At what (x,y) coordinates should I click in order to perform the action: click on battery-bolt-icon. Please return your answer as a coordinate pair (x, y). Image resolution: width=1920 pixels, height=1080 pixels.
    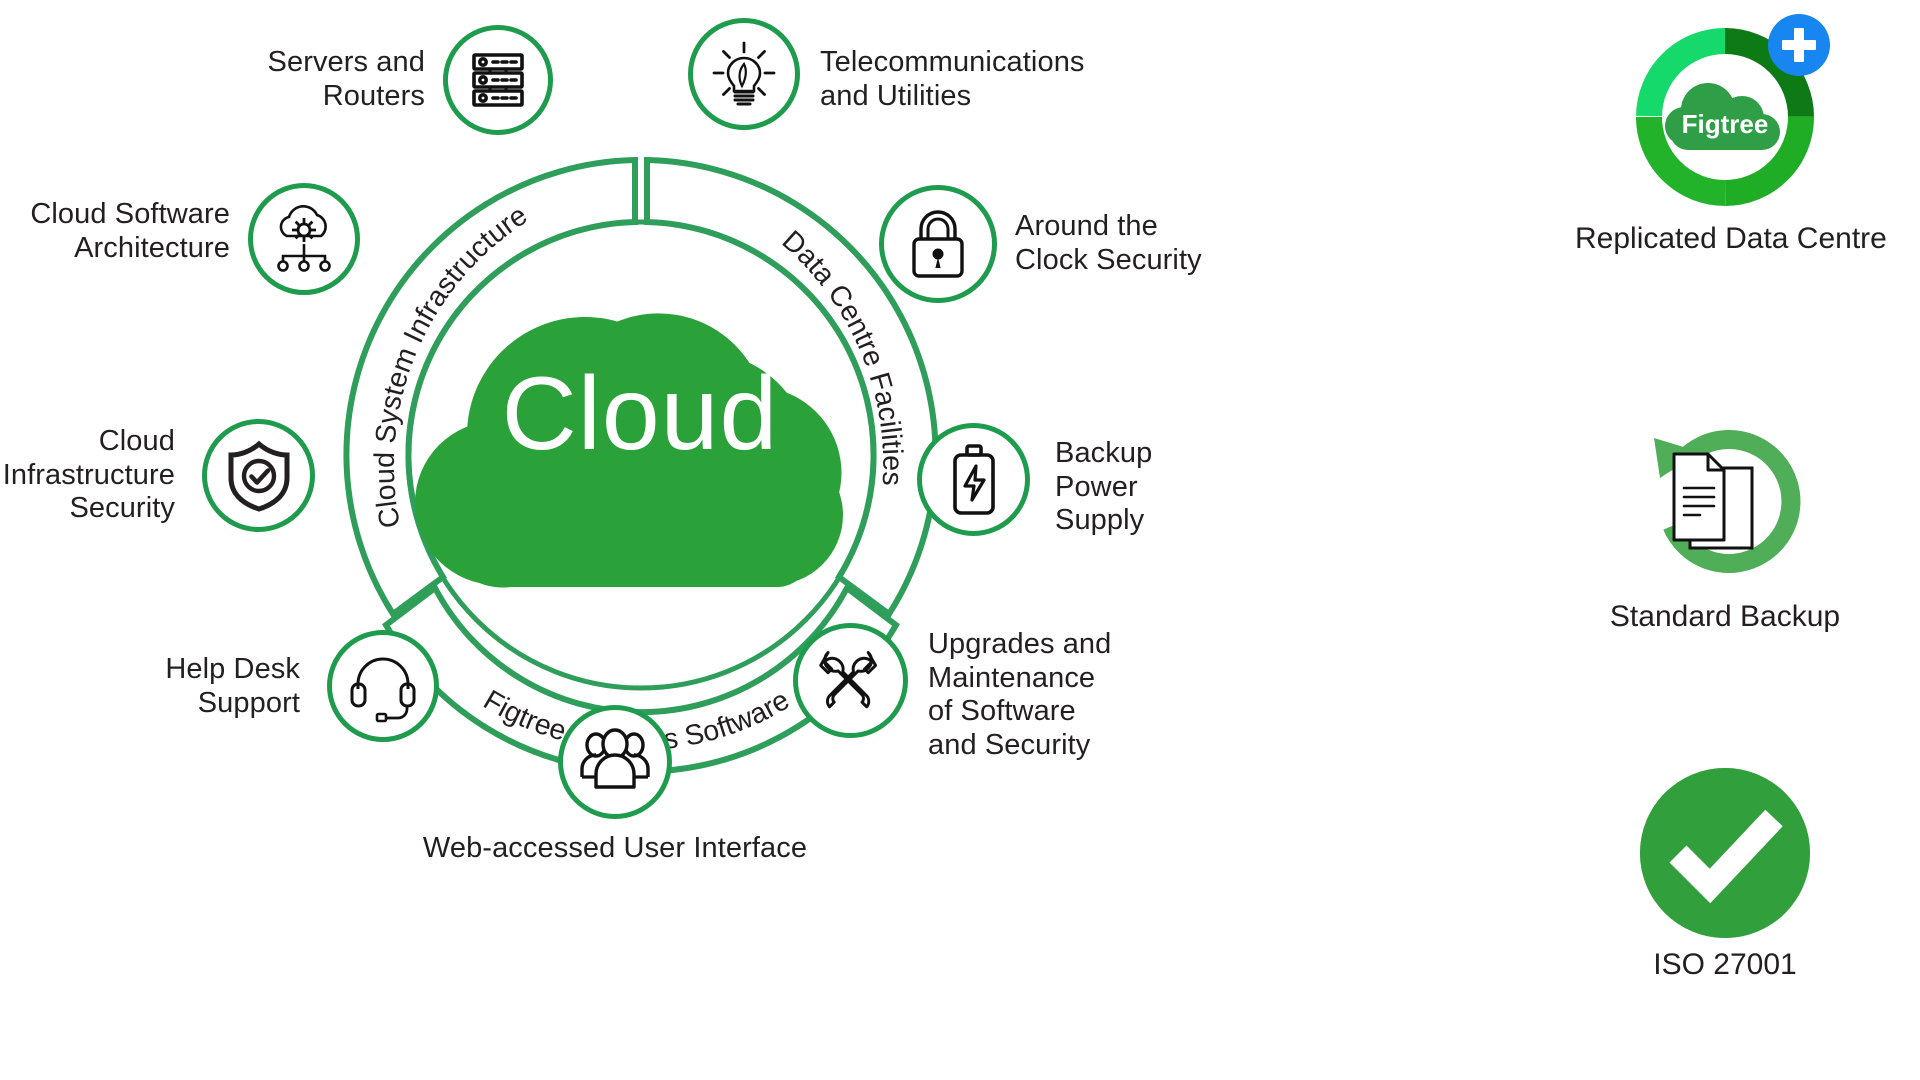
    Looking at the image, I should click on (973, 479).